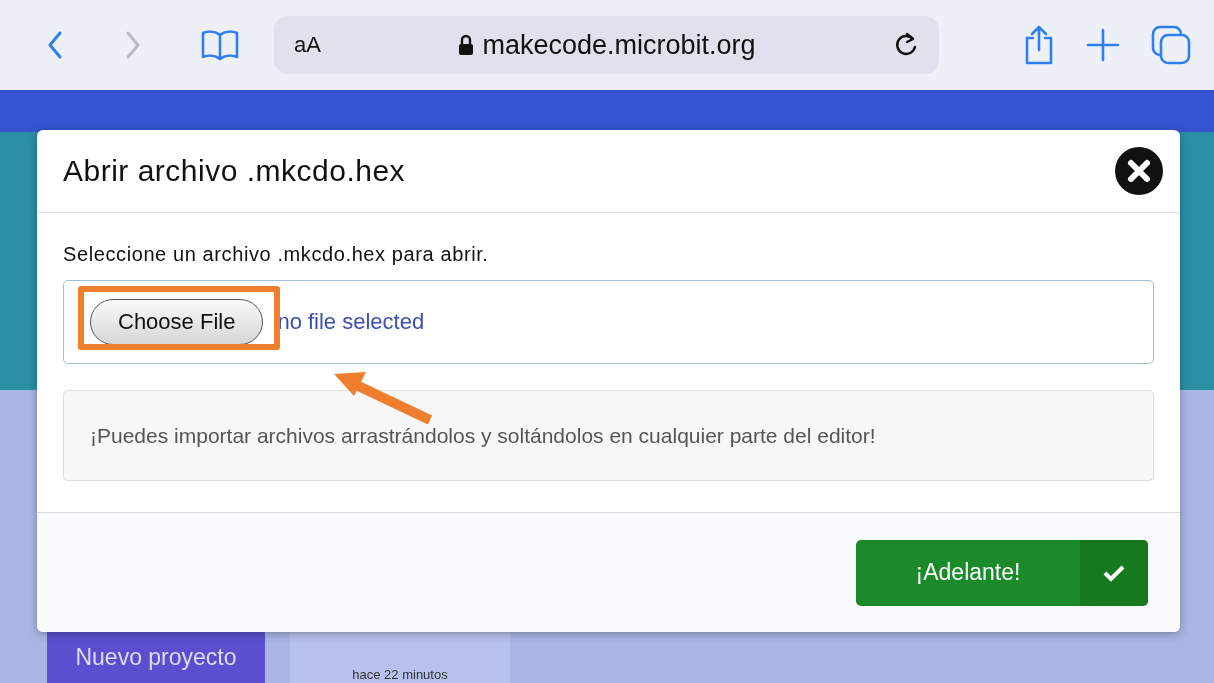  What do you see at coordinates (177, 322) in the screenshot?
I see `choose-file-button: Choose File` at bounding box center [177, 322].